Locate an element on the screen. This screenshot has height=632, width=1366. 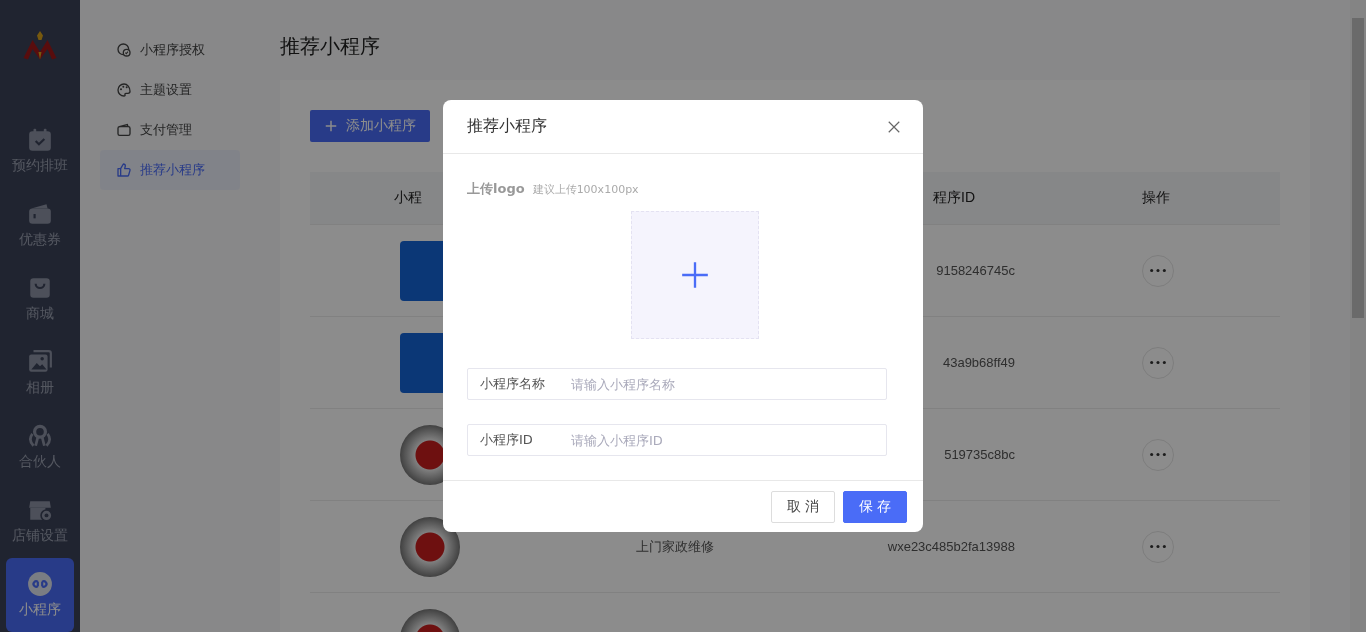
form-field: 小程序名称 请输入小程序名称 is located at coordinates (677, 384).